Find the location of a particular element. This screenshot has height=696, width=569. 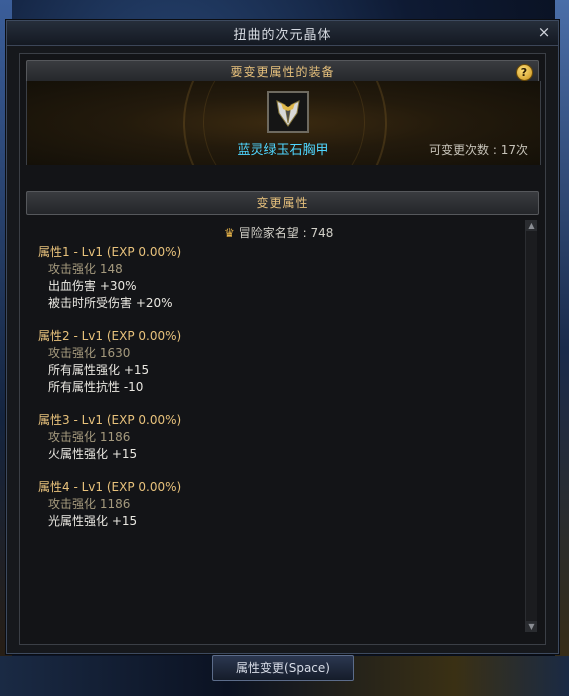

attribute-stat: 所有属性强化 +15 is located at coordinates (99, 370).